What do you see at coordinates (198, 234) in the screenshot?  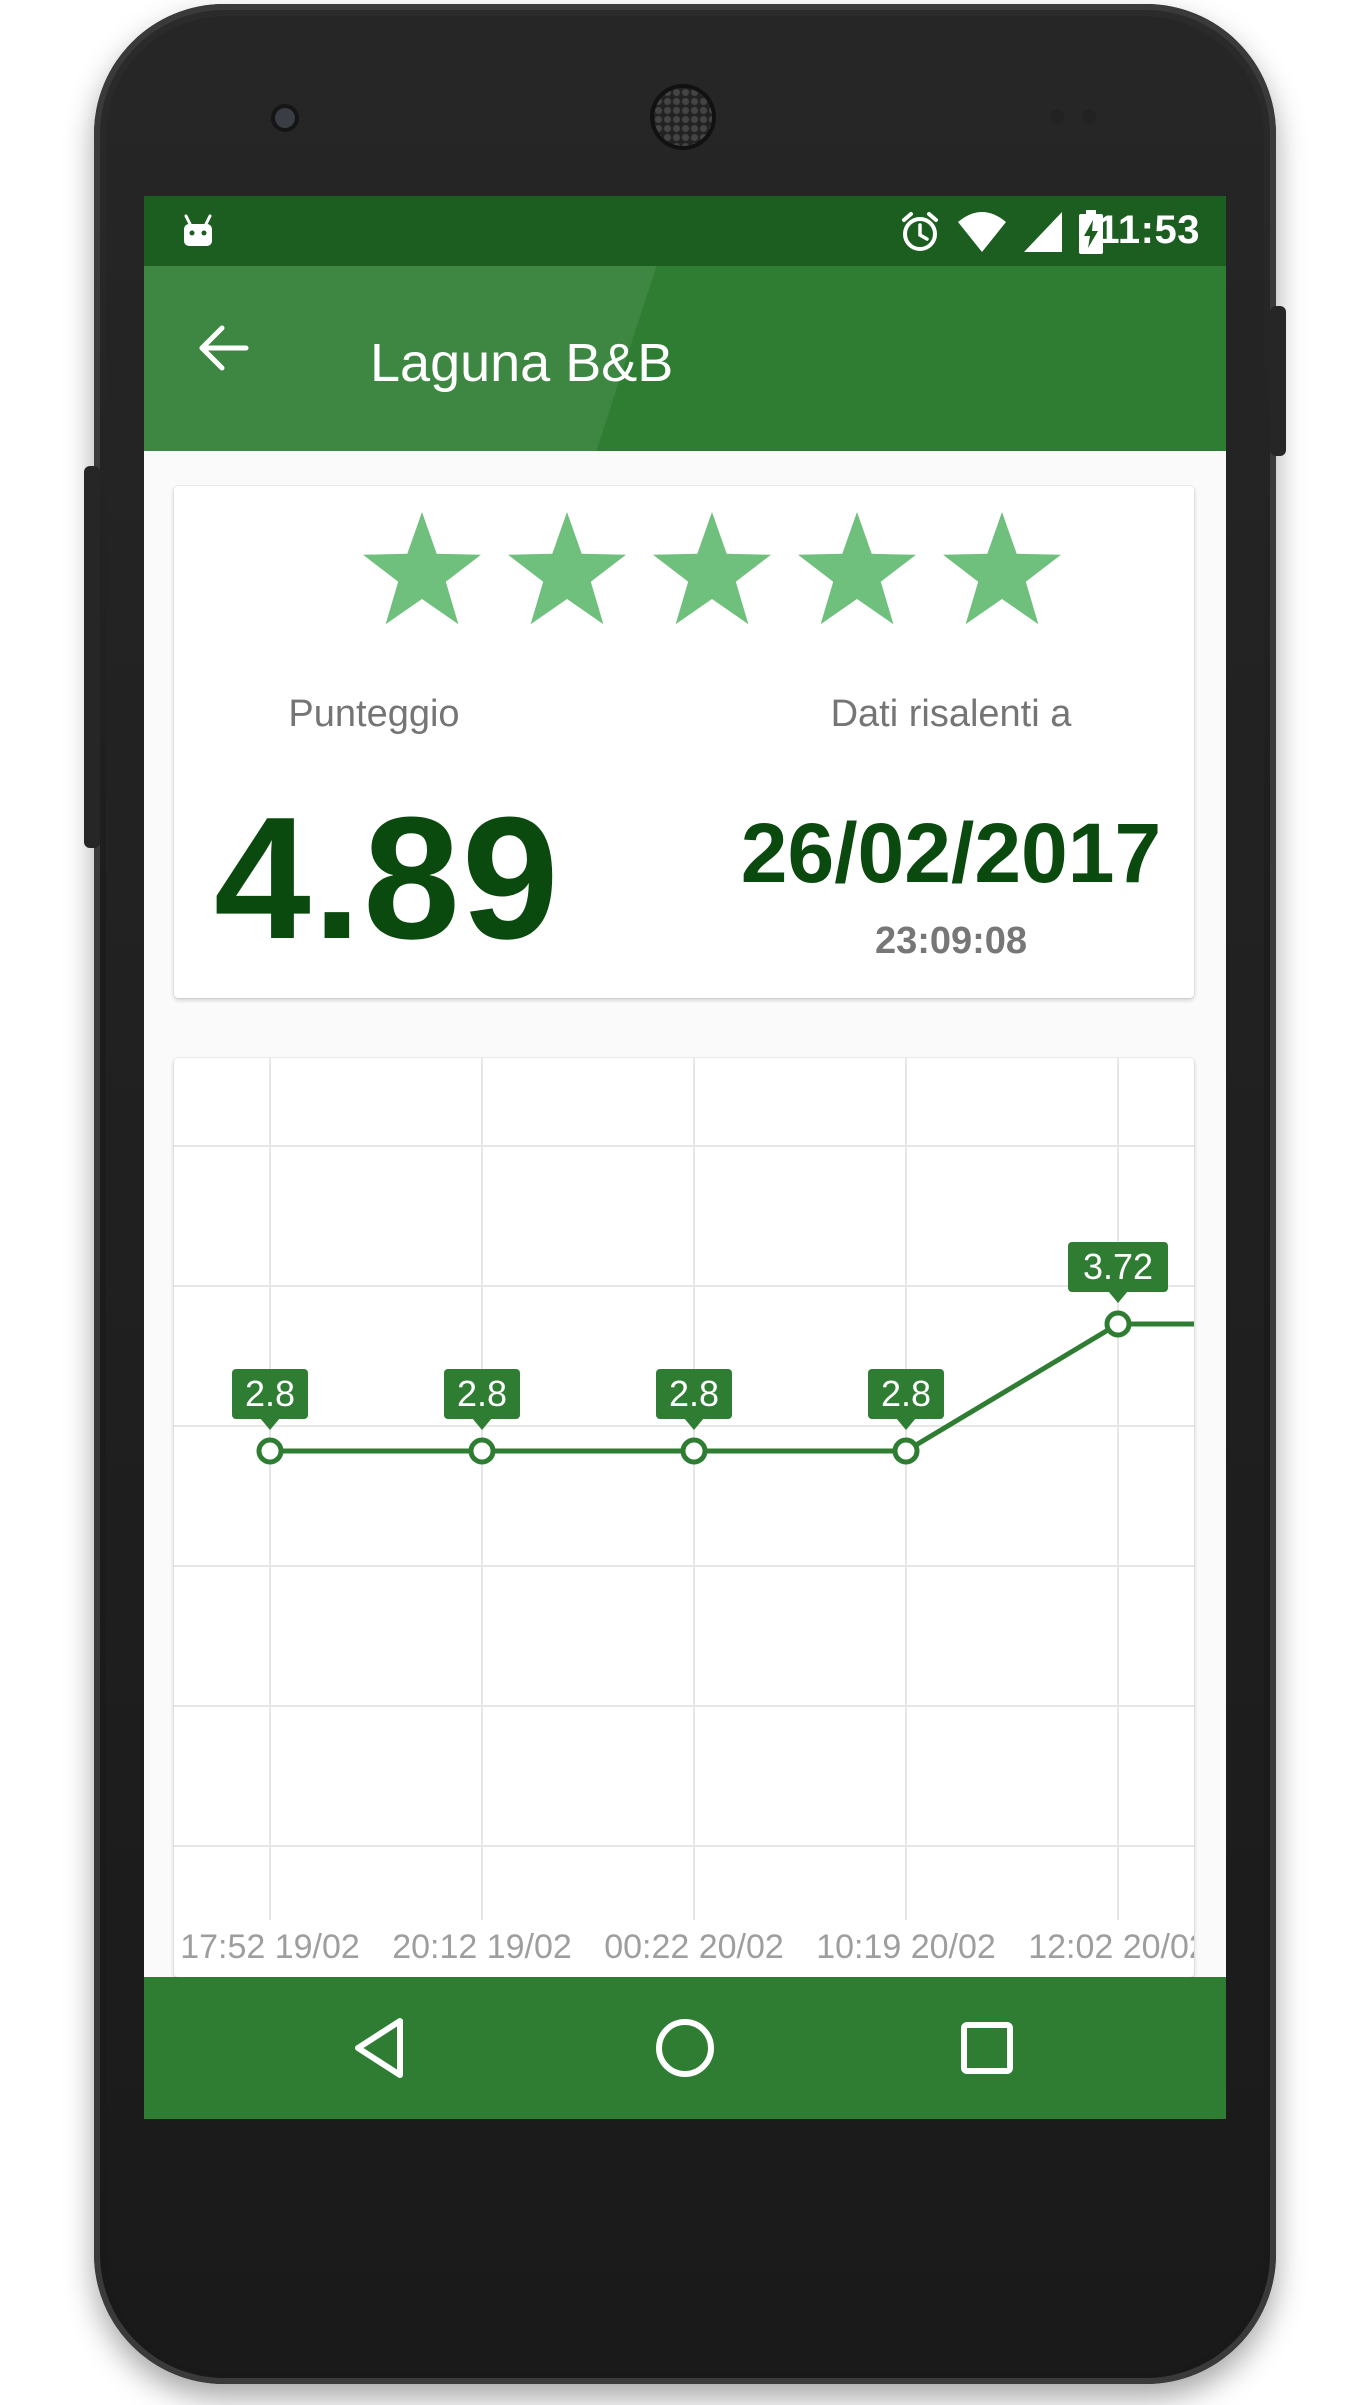 I see `android-icon` at bounding box center [198, 234].